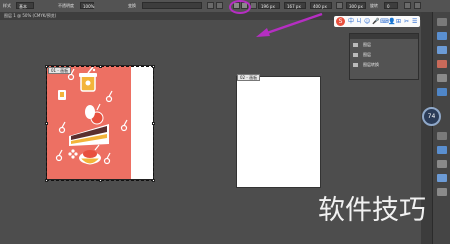 The image size is (450, 244). What do you see at coordinates (442, 78) in the screenshot?
I see `dock-stroke-icon` at bounding box center [442, 78].